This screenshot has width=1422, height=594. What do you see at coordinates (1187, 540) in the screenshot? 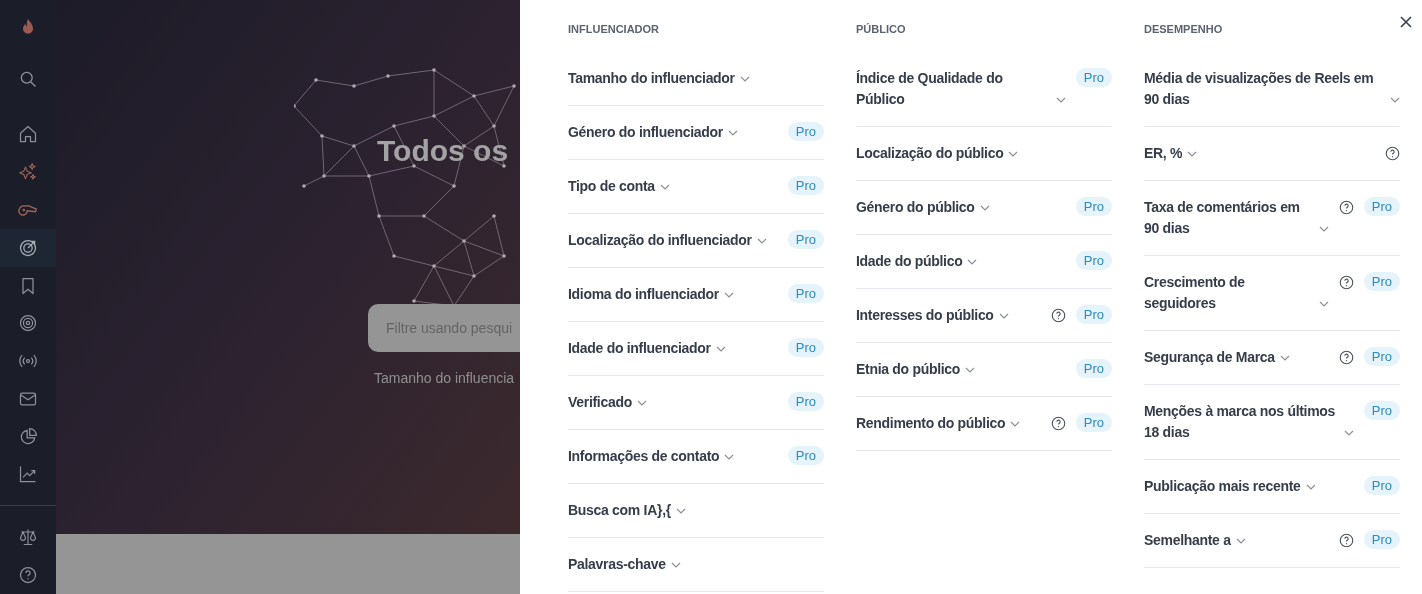
I see `filter-label: Semelhante a` at bounding box center [1187, 540].